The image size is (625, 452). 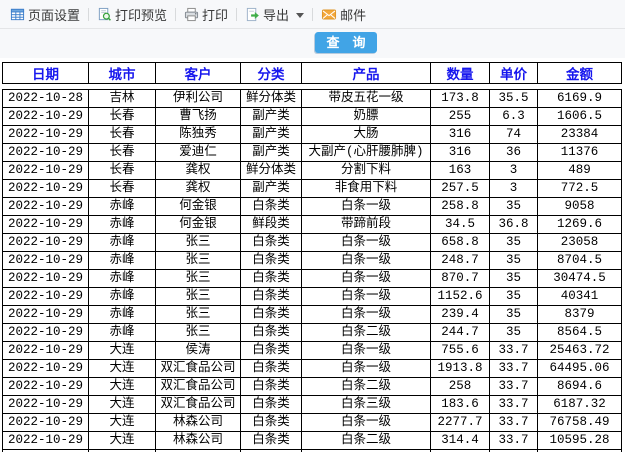 What do you see at coordinates (579, 260) in the screenshot?
I see `cell-amount: 8704.5` at bounding box center [579, 260].